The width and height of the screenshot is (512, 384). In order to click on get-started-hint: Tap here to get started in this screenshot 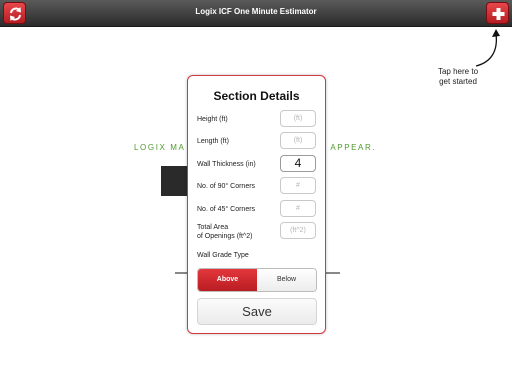, I will do `click(458, 77)`.